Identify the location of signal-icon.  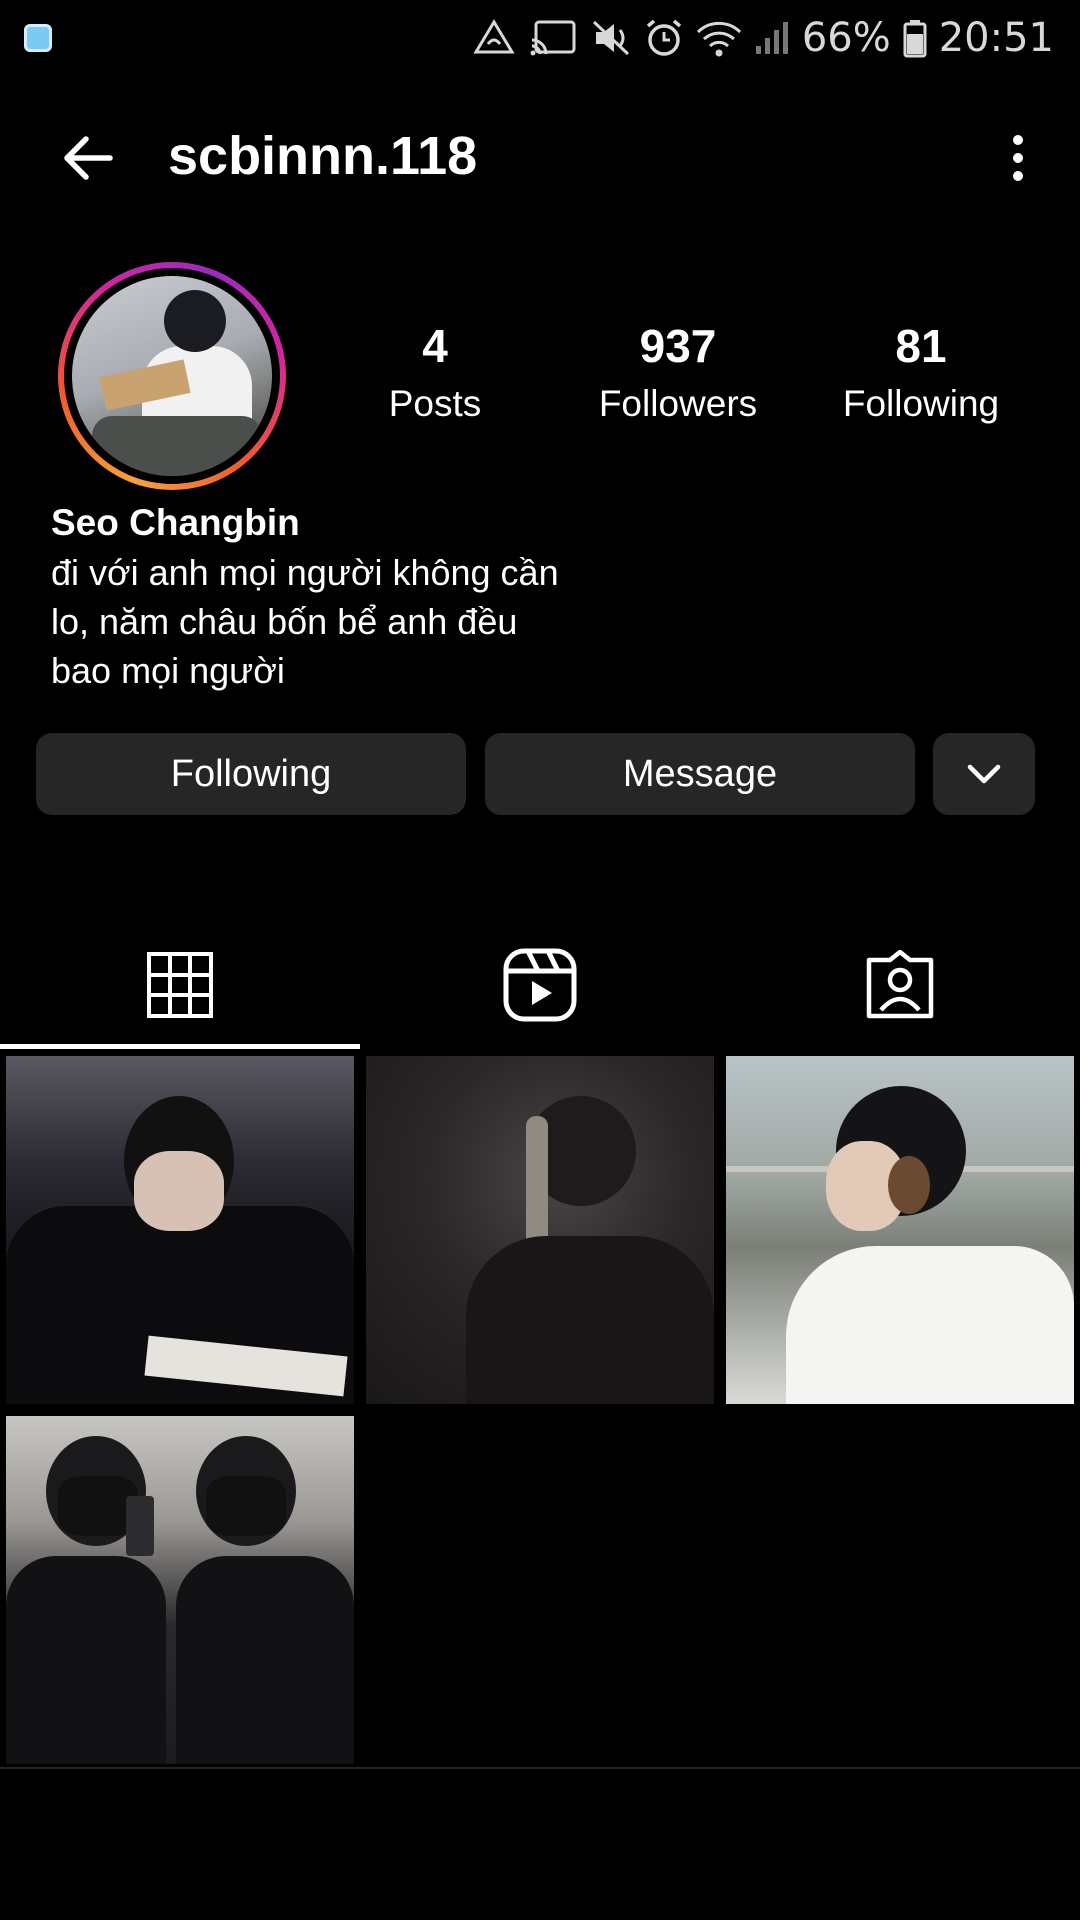
(771, 38).